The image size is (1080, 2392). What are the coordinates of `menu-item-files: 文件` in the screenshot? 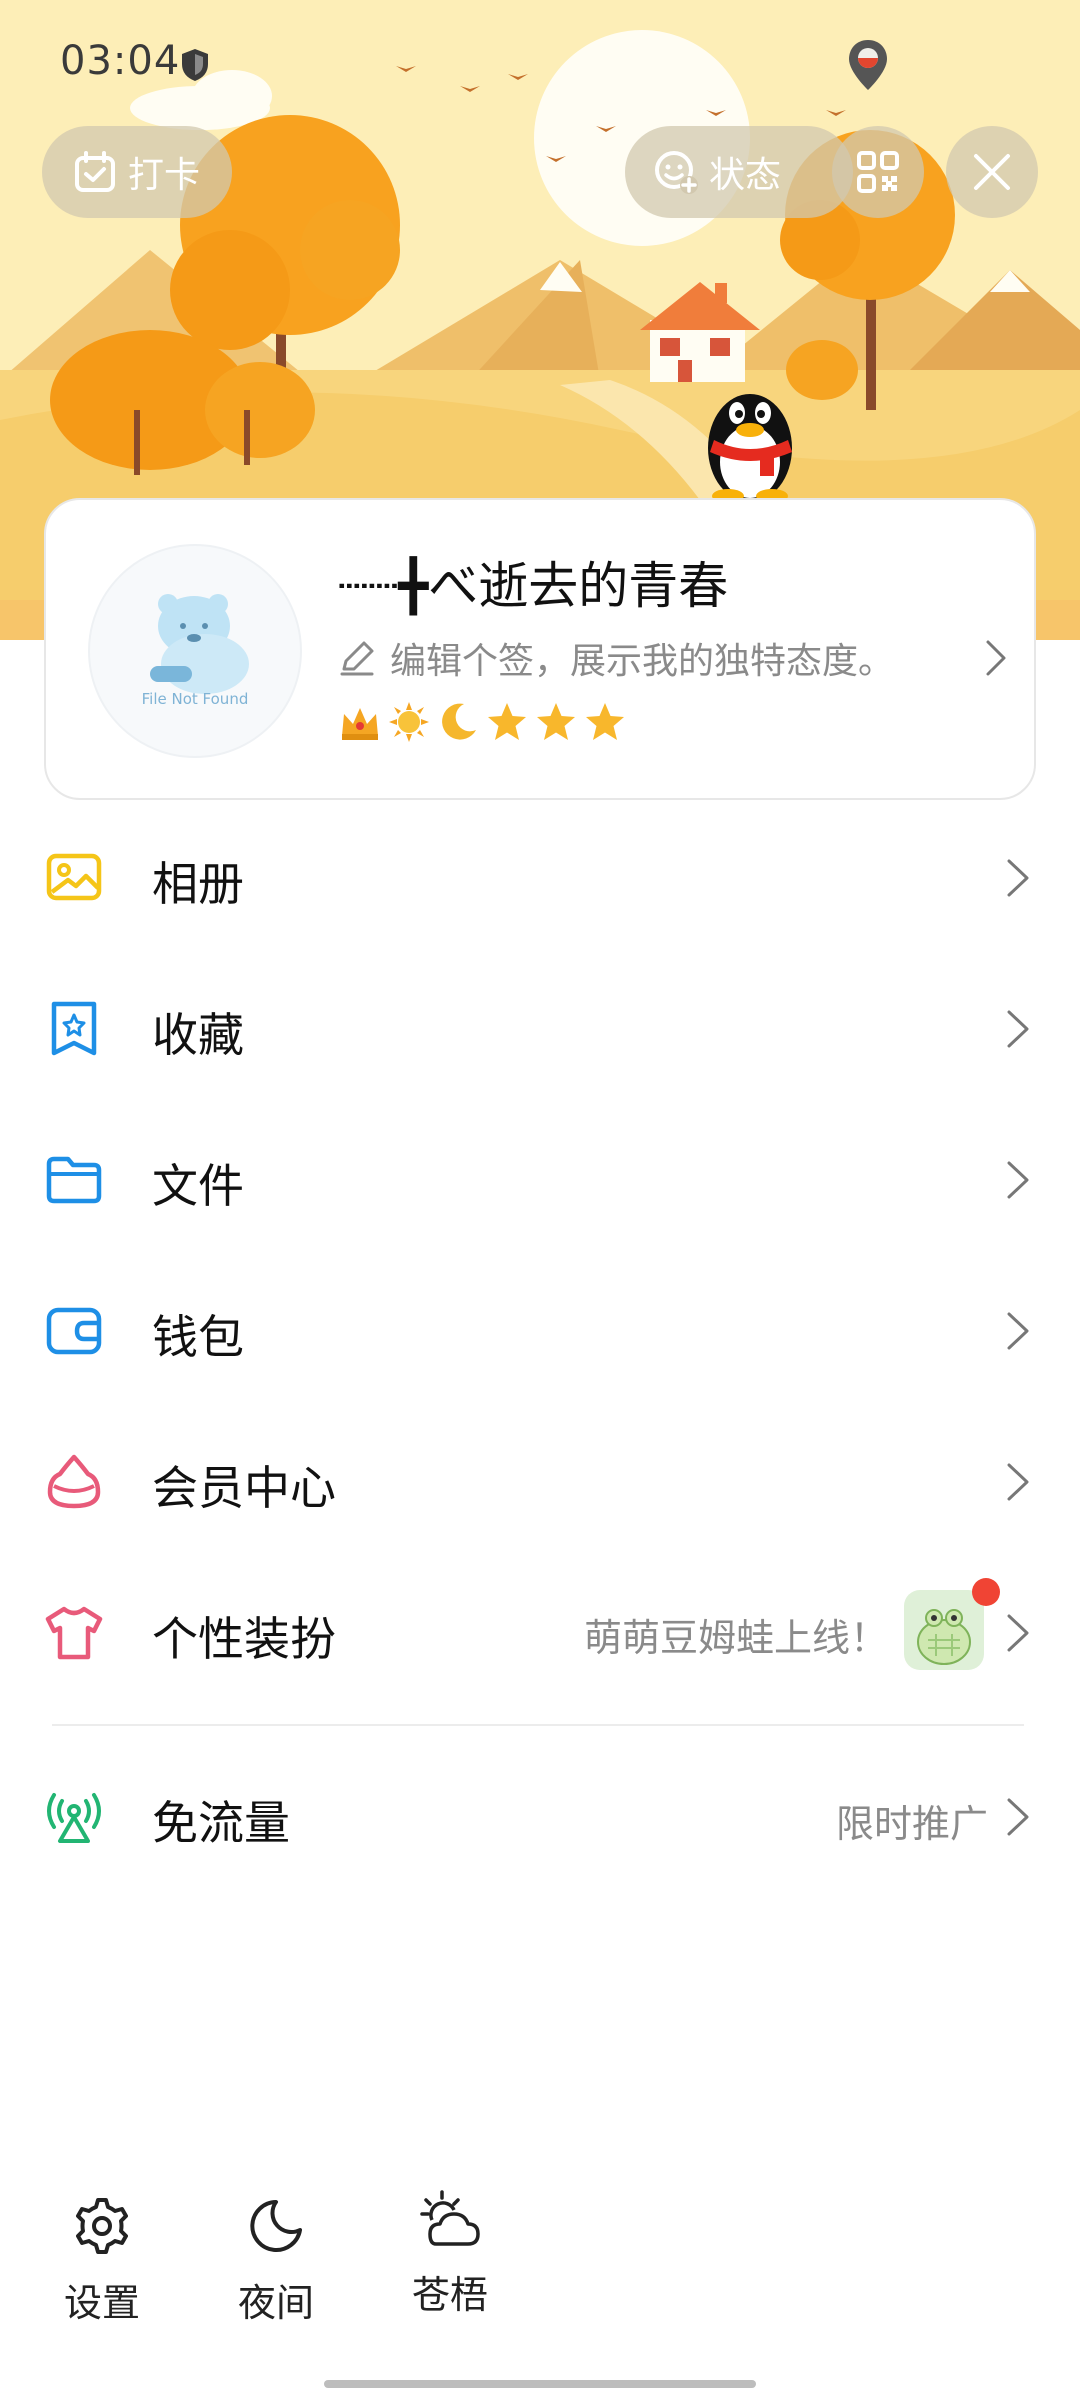 It's located at (540, 1179).